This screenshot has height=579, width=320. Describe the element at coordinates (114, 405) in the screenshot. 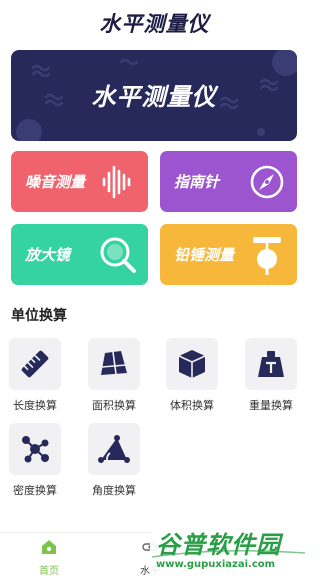

I see `area-conversion-label: 面积换算` at that location.